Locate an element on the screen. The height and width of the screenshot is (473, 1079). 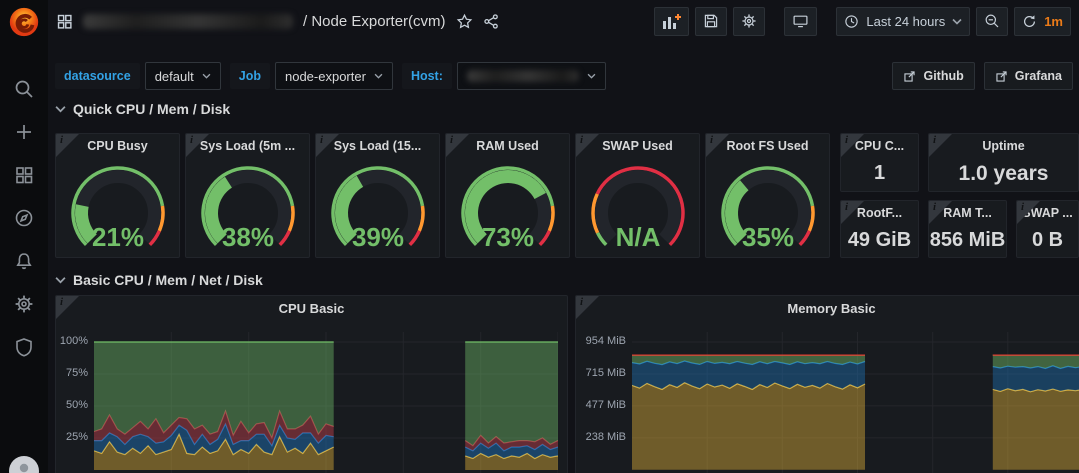
stat-value: 856 MiB is located at coordinates (967, 240).